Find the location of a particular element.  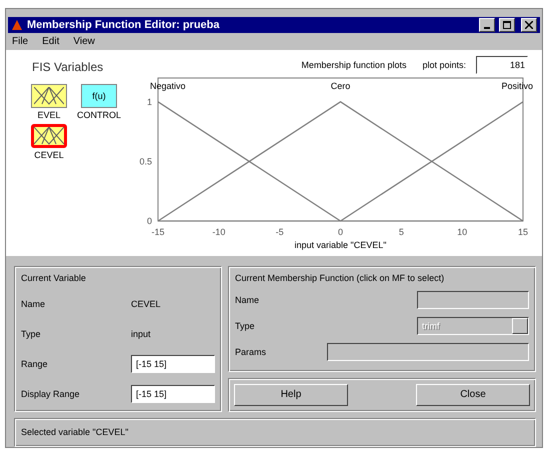

field-label: Display Range is located at coordinates (51, 393).